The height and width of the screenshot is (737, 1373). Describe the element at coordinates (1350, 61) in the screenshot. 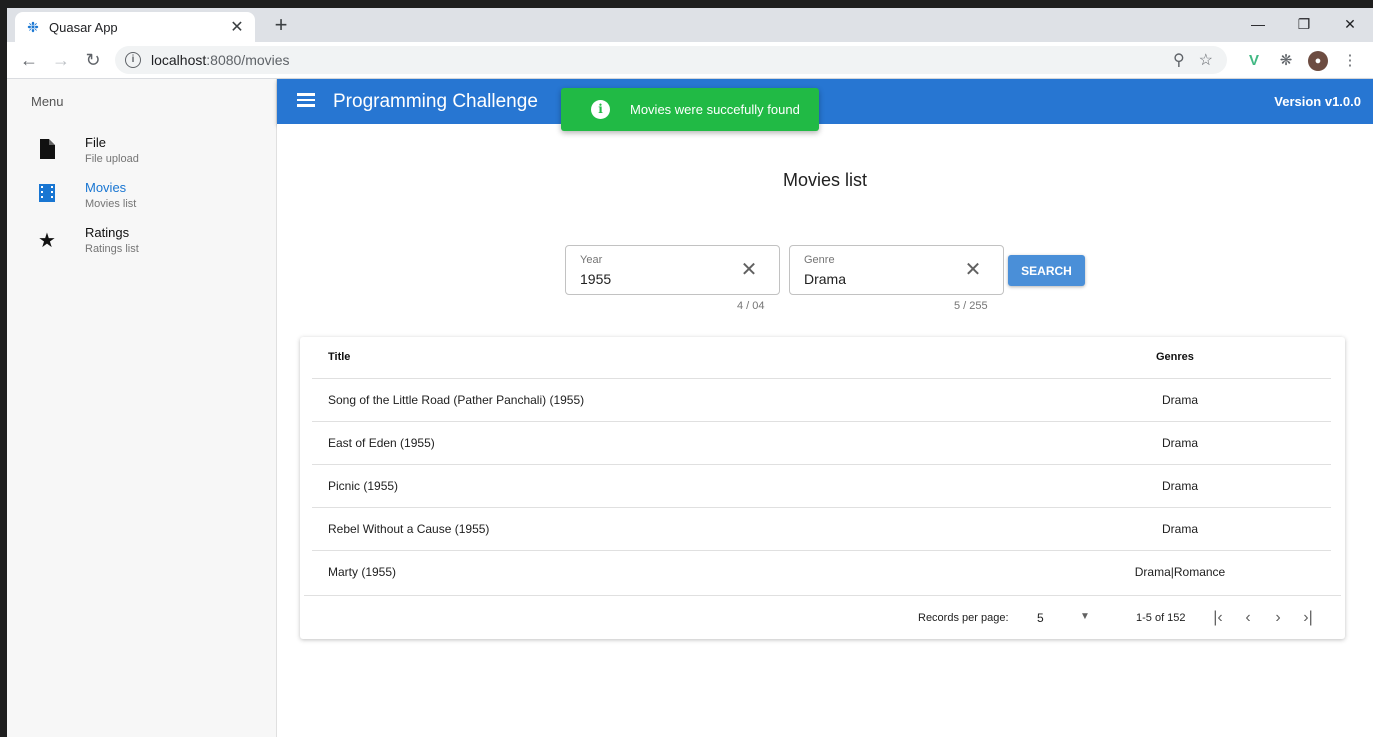

I see `browser-menu-icon: ⋮` at that location.